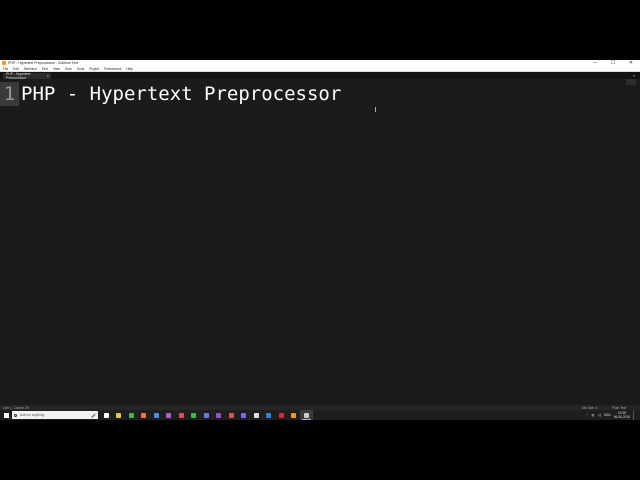  Describe the element at coordinates (634, 75) in the screenshot. I see `tab-dropdown-icon: ▾` at that location.